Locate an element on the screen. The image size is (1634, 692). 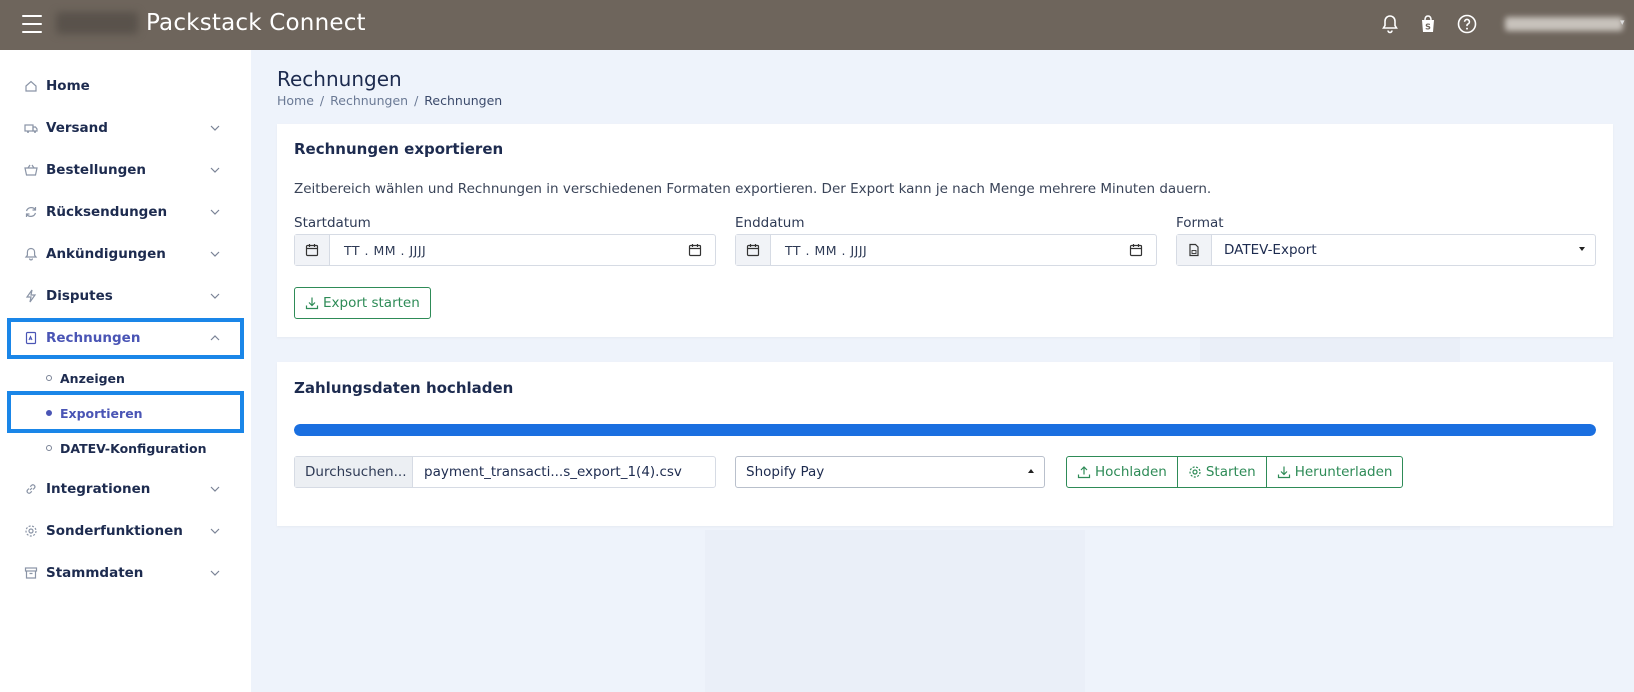
upload-progress-bar is located at coordinates (945, 430).